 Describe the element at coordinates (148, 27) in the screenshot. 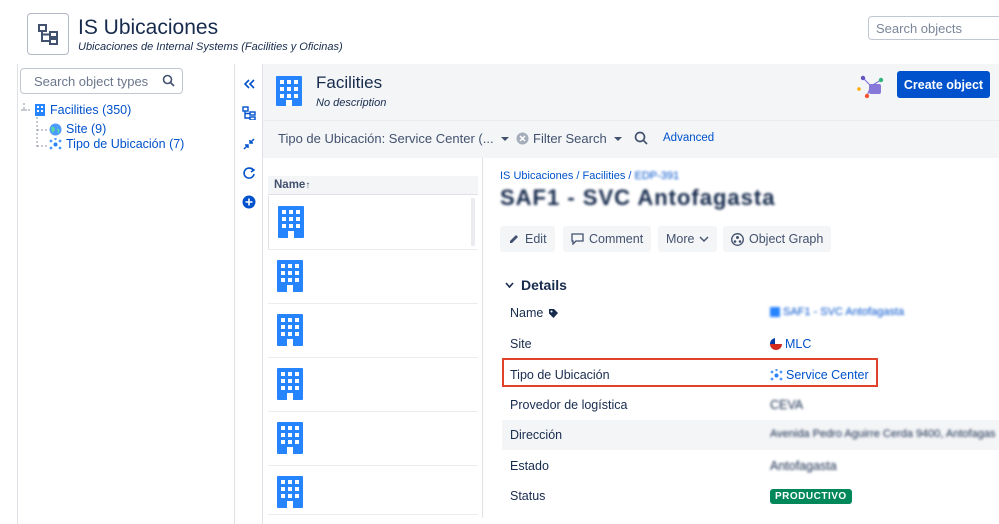

I see `schema-title: IS Ubicaciones` at that location.